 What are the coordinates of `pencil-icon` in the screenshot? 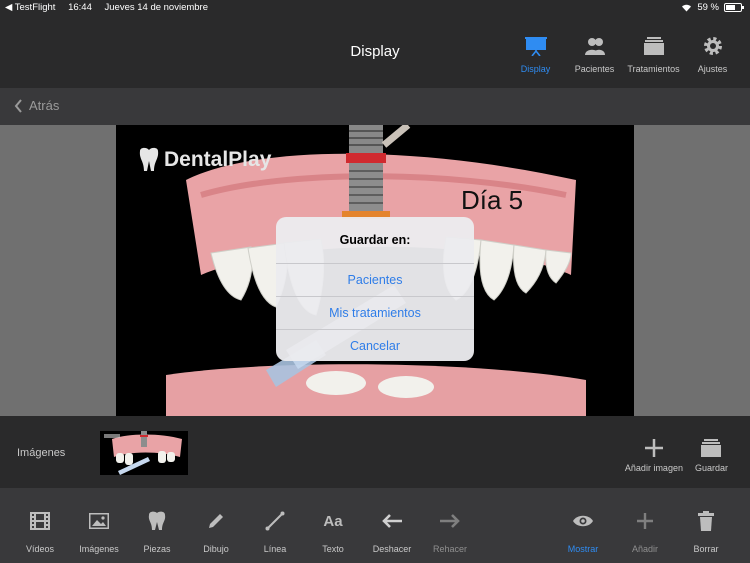 It's located at (216, 521).